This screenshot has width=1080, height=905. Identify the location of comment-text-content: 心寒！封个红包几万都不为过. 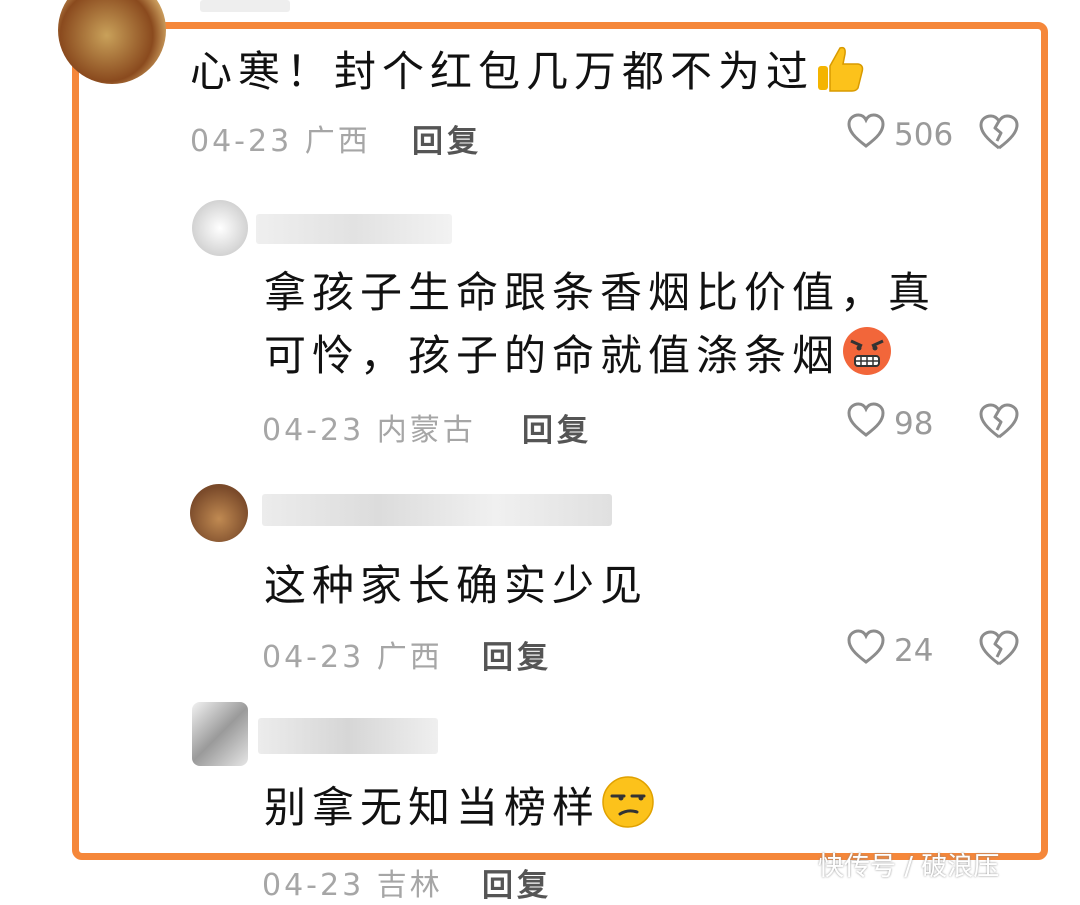
(502, 71).